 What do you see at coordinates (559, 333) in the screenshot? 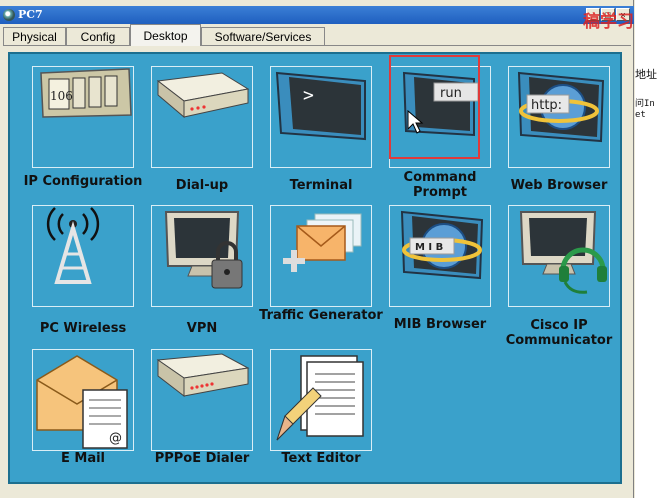
I see `cisco-ip-communicator-label: Cisco IP Communicator` at bounding box center [559, 333].